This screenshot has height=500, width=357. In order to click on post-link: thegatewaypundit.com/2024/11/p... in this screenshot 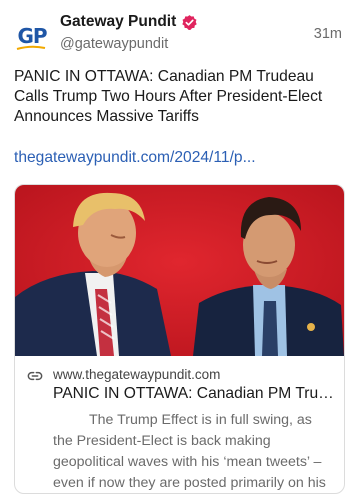, I will do `click(135, 158)`.